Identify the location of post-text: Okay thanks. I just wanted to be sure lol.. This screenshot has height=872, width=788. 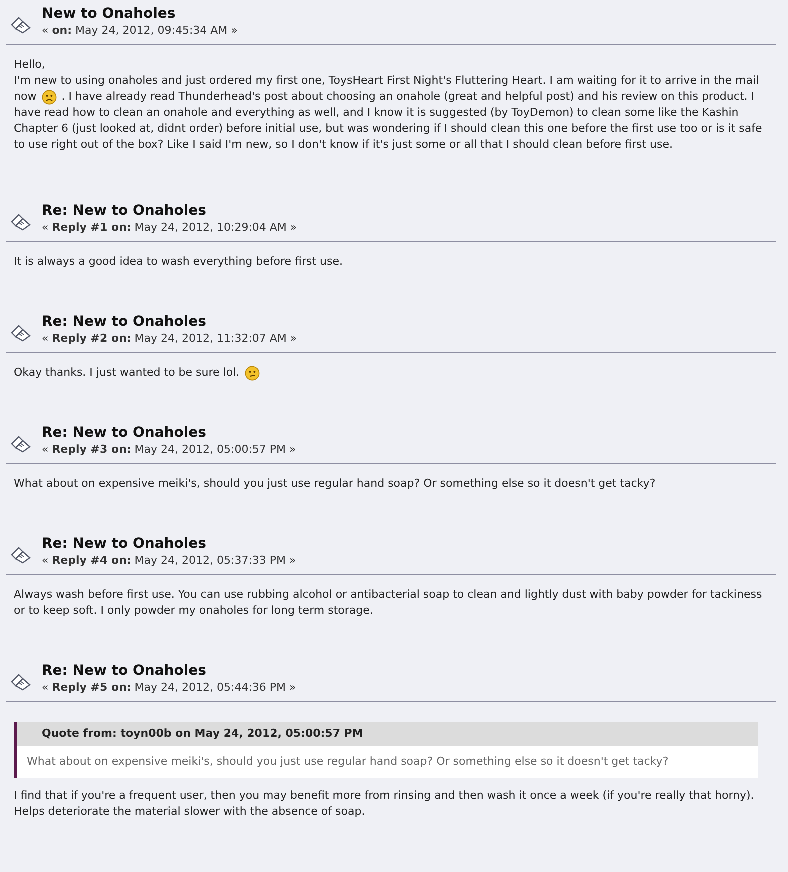
(127, 373).